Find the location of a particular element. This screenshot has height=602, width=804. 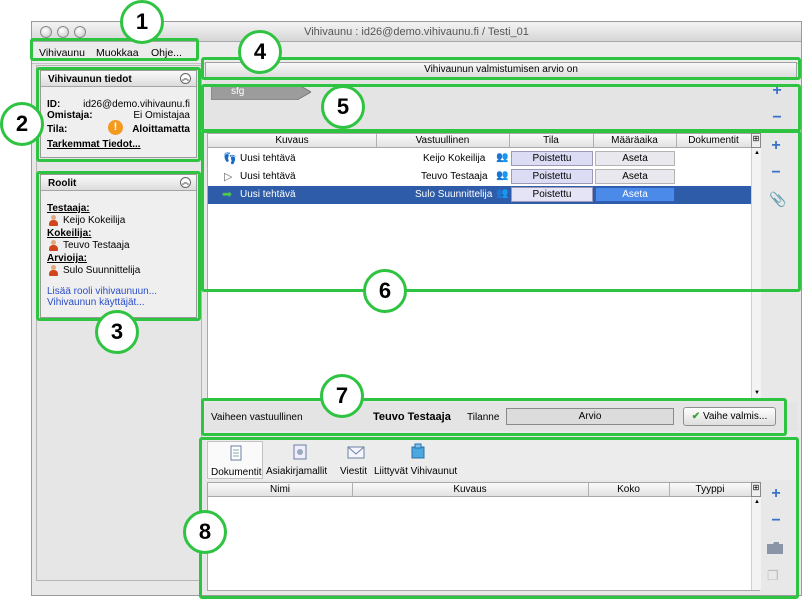

callout-4: 4 is located at coordinates (260, 52).